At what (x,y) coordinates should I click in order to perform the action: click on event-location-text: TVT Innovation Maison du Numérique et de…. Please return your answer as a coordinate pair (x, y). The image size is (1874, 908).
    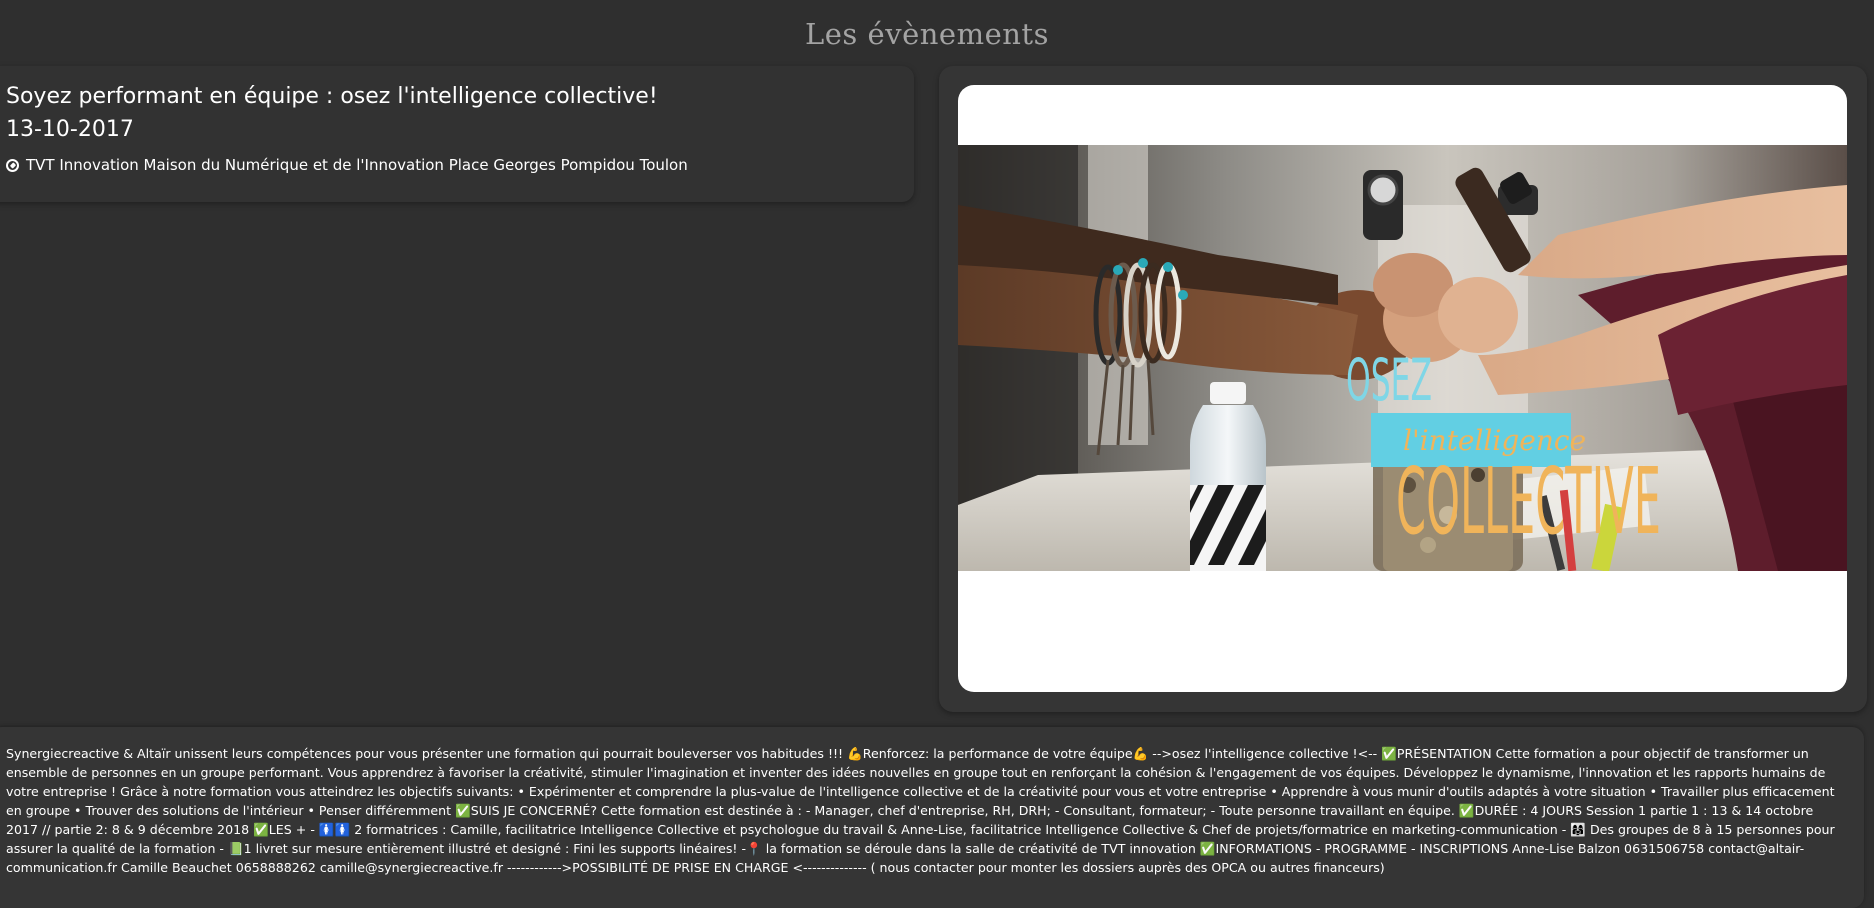
    Looking at the image, I should click on (357, 165).